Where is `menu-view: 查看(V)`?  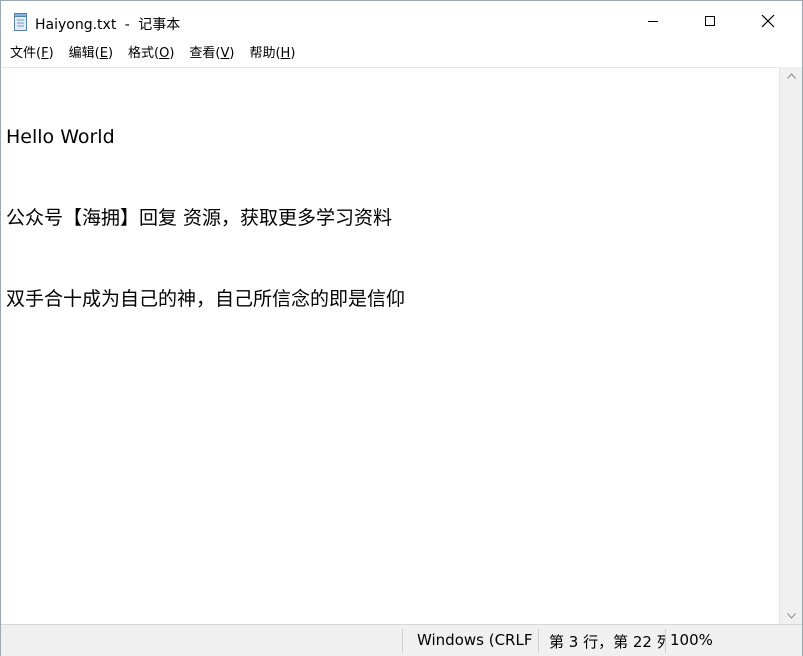
menu-view: 查看(V) is located at coordinates (211, 53).